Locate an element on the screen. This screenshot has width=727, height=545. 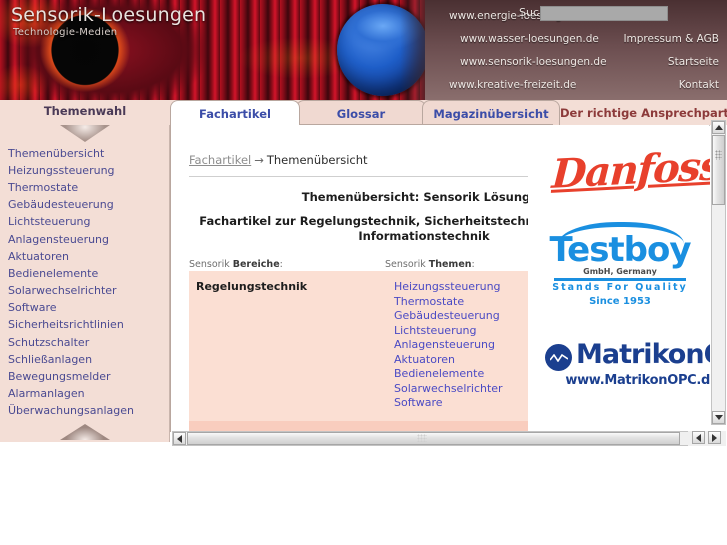
header-link-kontakt: Kontakt is located at coordinates (699, 85).